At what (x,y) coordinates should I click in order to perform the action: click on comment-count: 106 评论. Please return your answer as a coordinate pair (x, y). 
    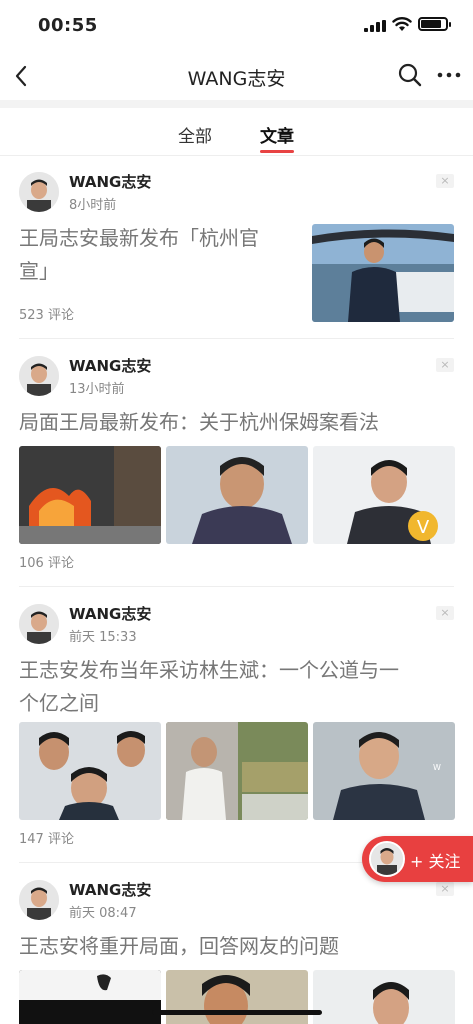
    Looking at the image, I should click on (46, 563).